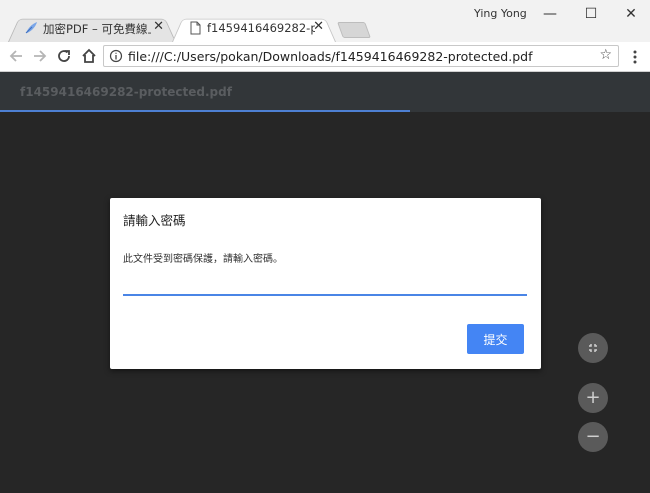 The image size is (650, 493). I want to click on feather-icon, so click(31, 28).